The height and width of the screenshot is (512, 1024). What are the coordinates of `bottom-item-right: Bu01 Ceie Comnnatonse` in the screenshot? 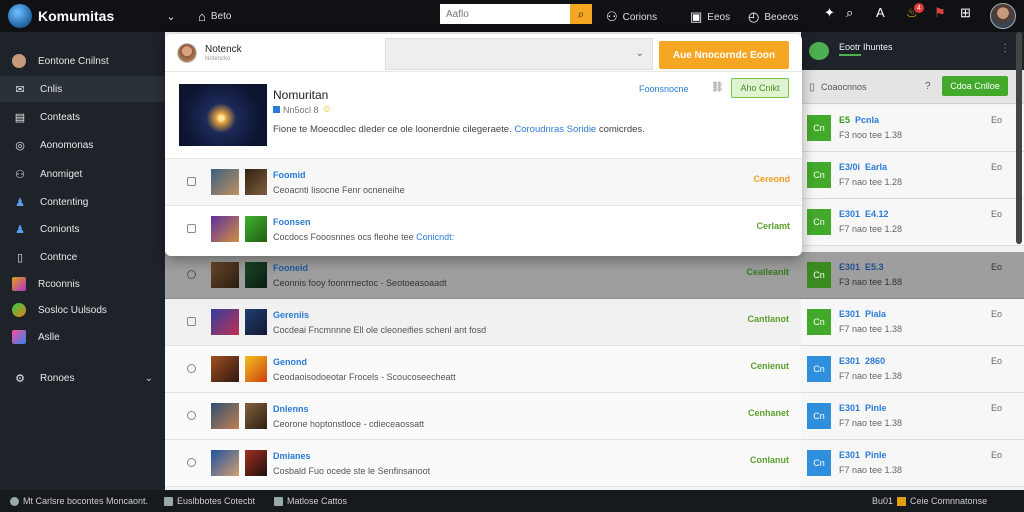 It's located at (929, 501).